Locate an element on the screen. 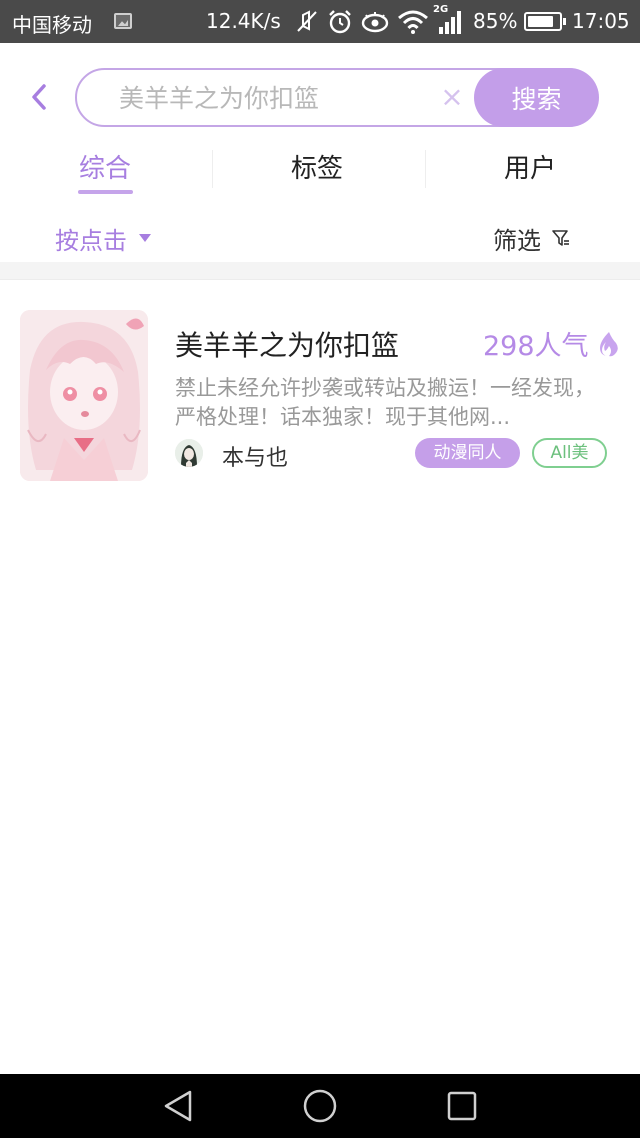 The height and width of the screenshot is (1138, 640). eye-icon is located at coordinates (375, 22).